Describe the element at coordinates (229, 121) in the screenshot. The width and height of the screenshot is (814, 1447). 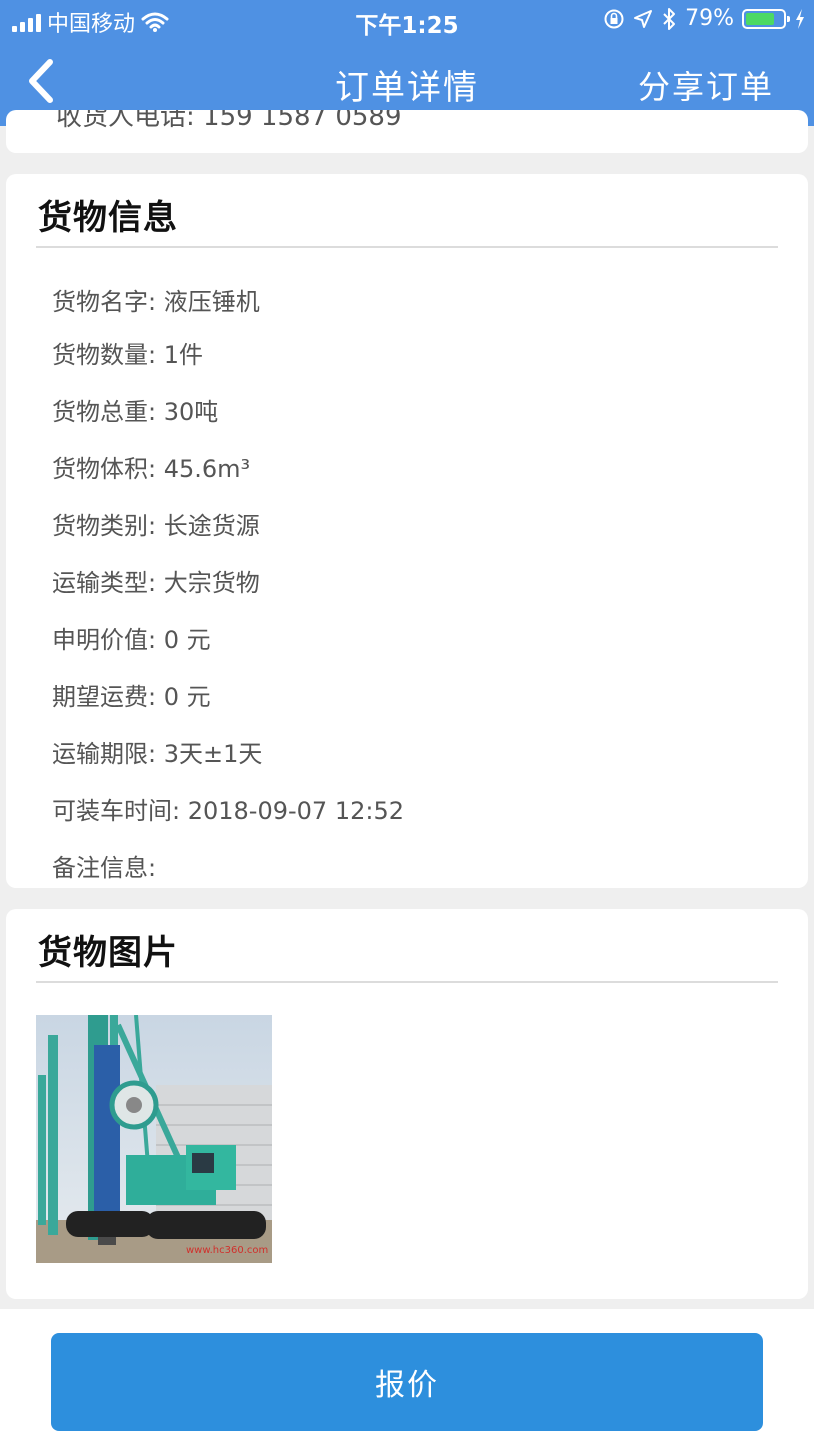
I see `consignee-phone-partial: 收货人电话: 159 1587 0589` at that location.